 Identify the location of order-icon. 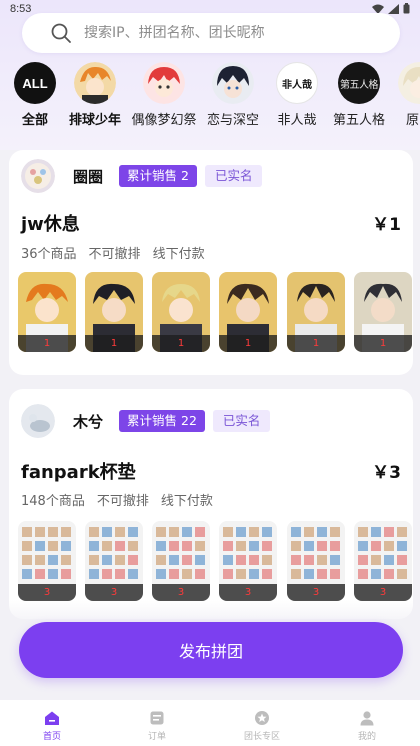
(157, 718).